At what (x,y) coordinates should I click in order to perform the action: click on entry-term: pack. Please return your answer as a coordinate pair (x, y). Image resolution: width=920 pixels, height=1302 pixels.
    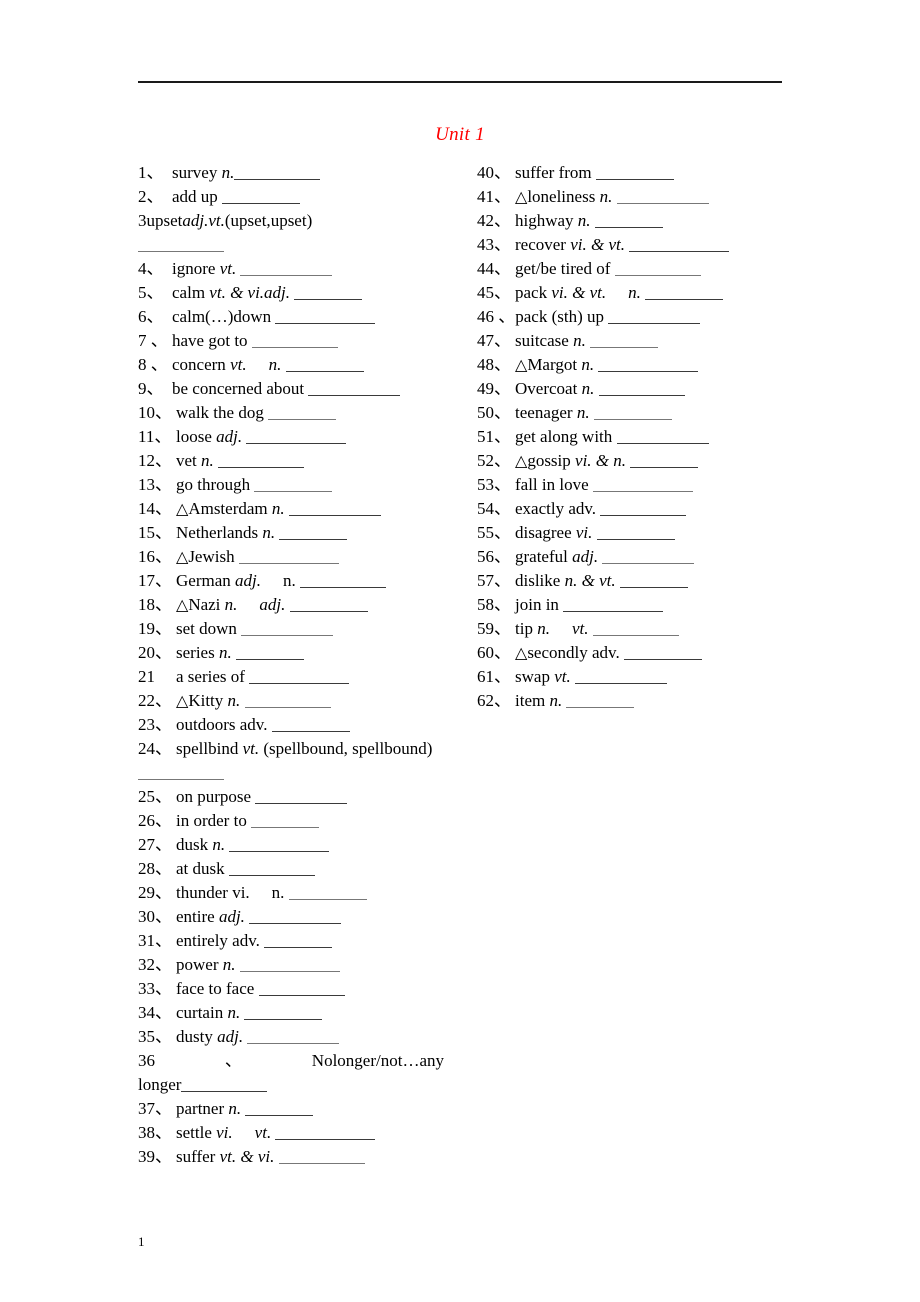
    Looking at the image, I should click on (531, 292).